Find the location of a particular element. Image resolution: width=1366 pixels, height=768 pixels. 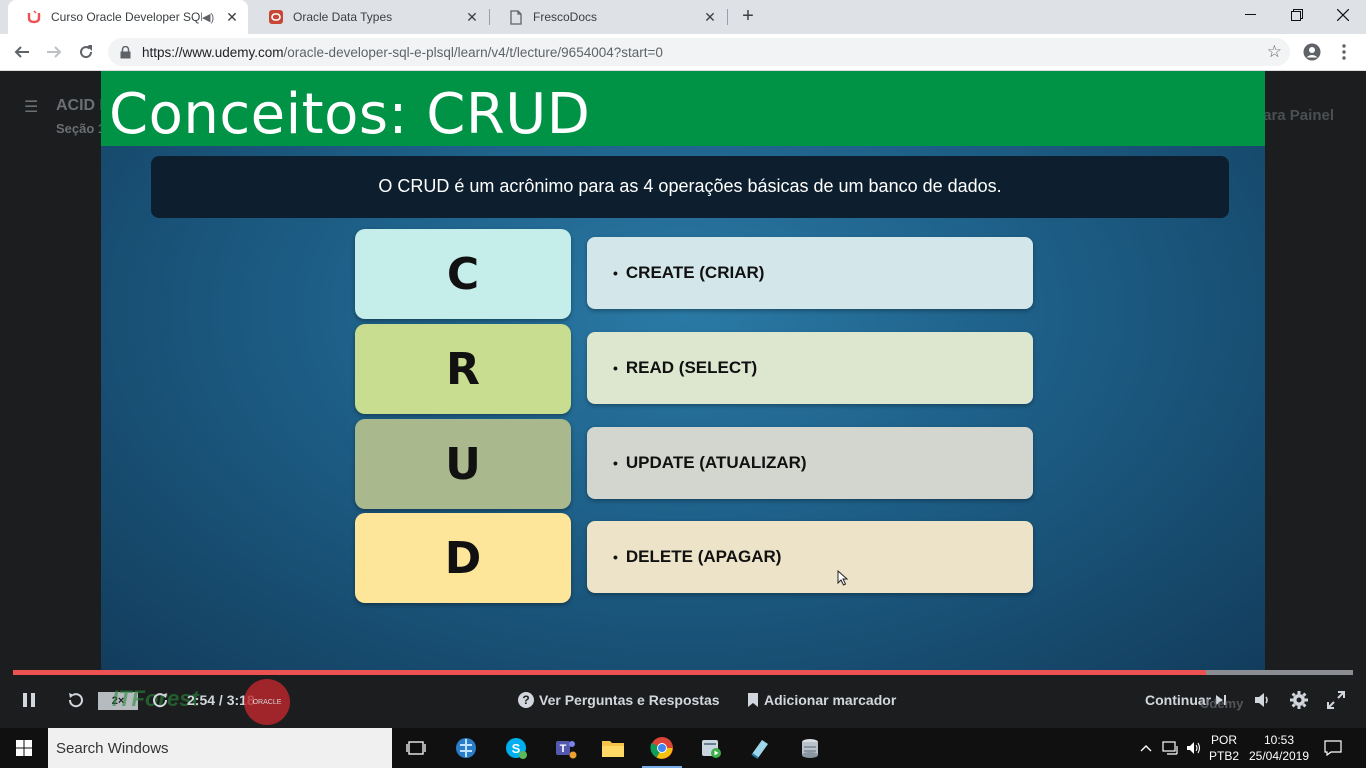

crud-desc-read: • READ (SELECT) is located at coordinates (810, 368).